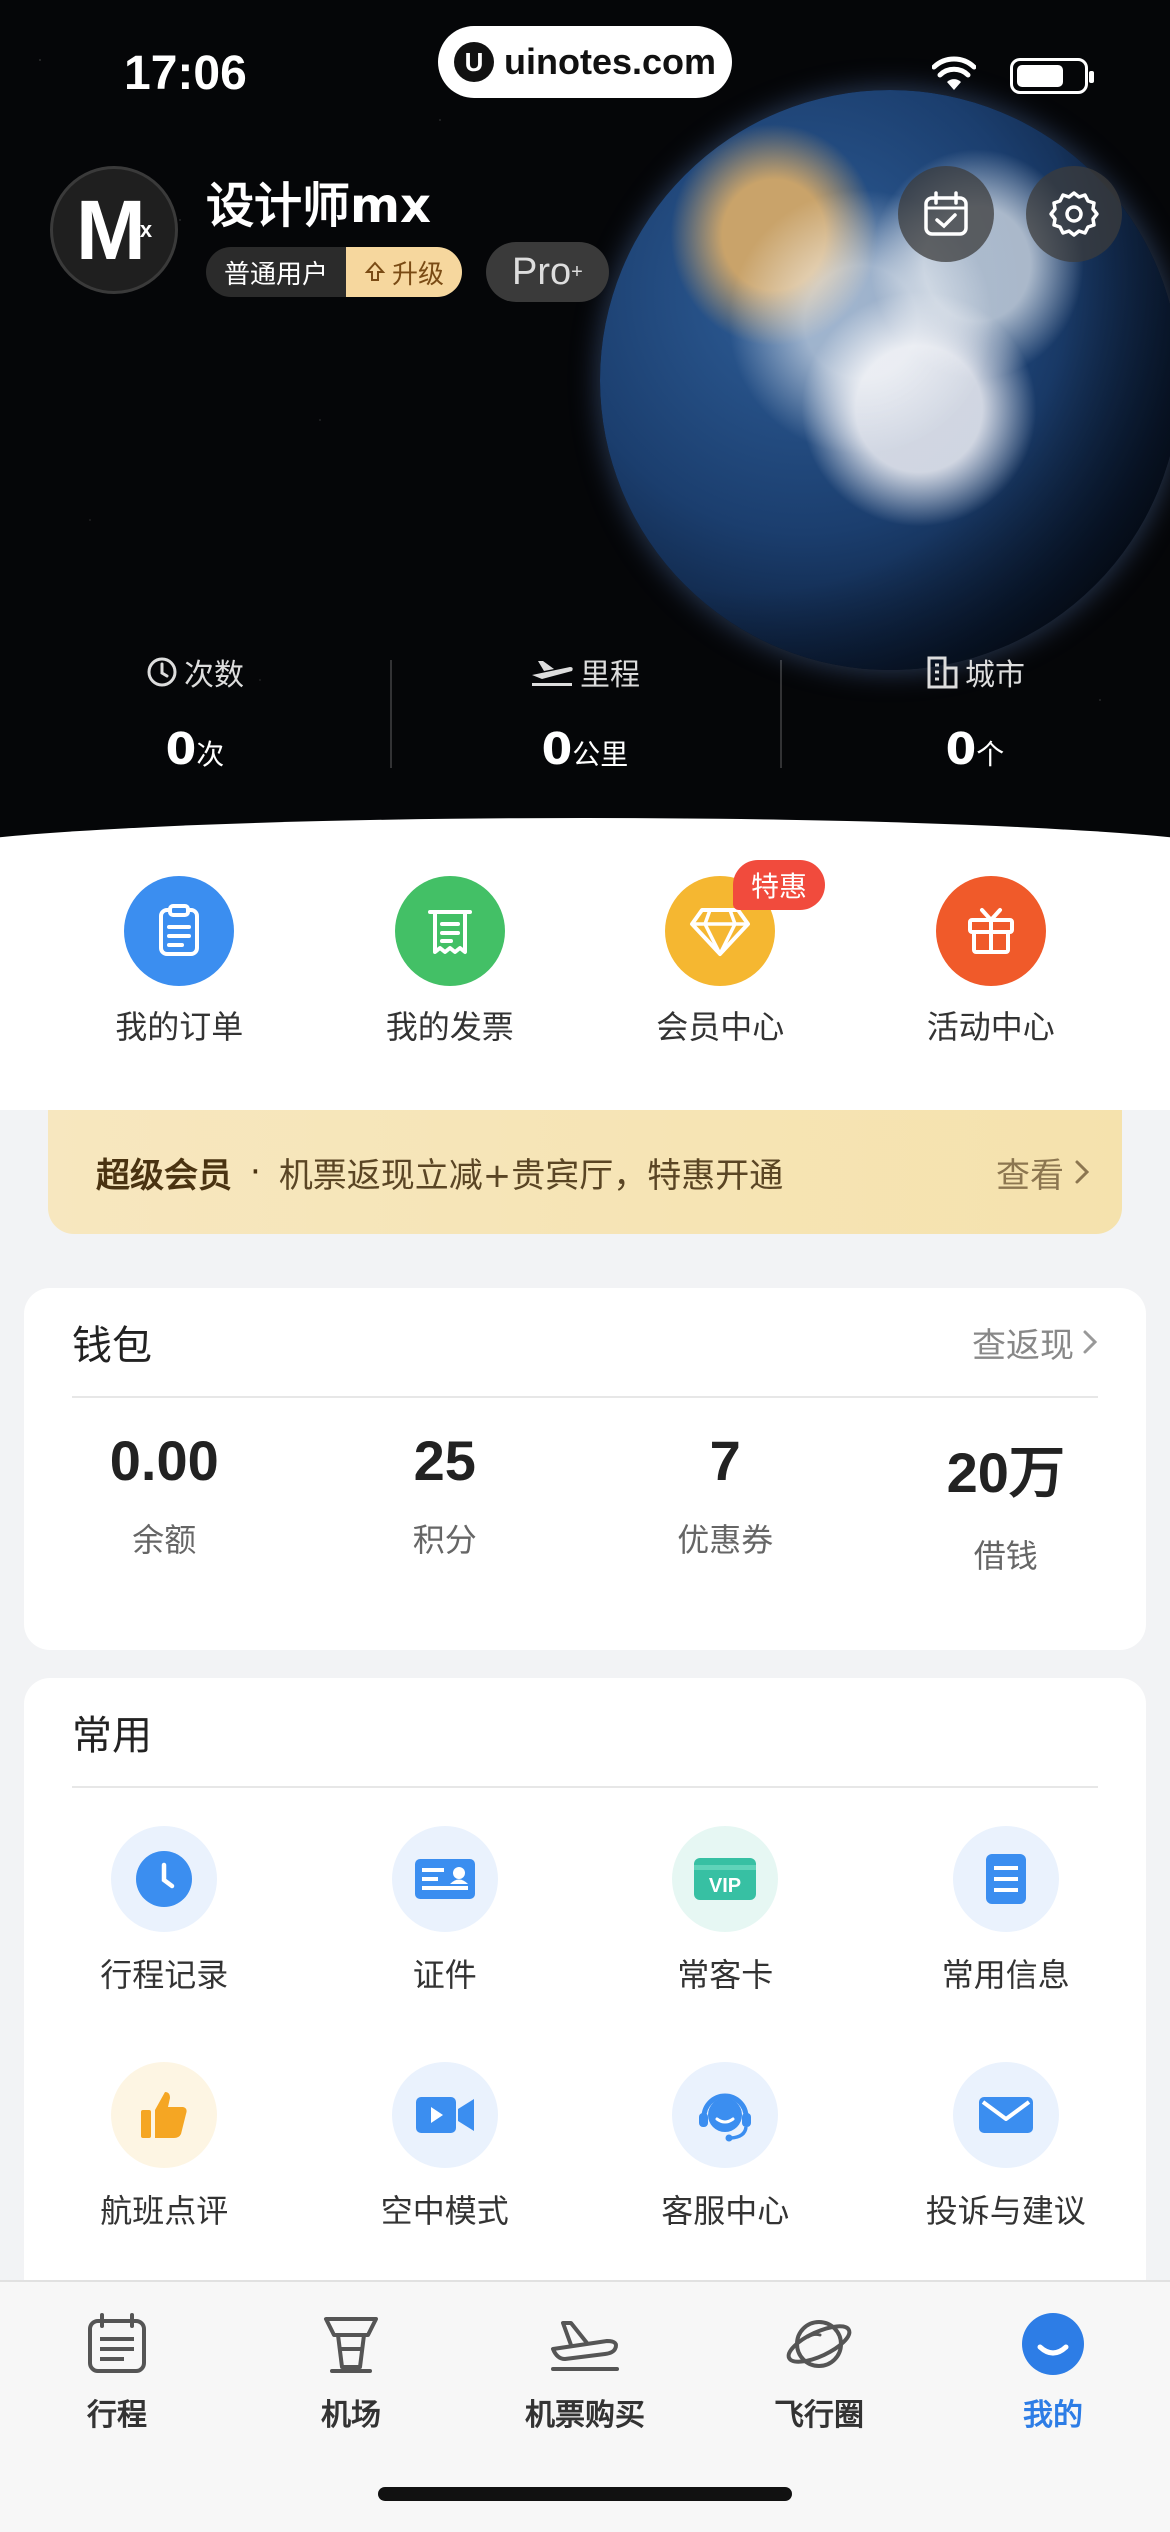  I want to click on status-time: 17:06, so click(185, 73).